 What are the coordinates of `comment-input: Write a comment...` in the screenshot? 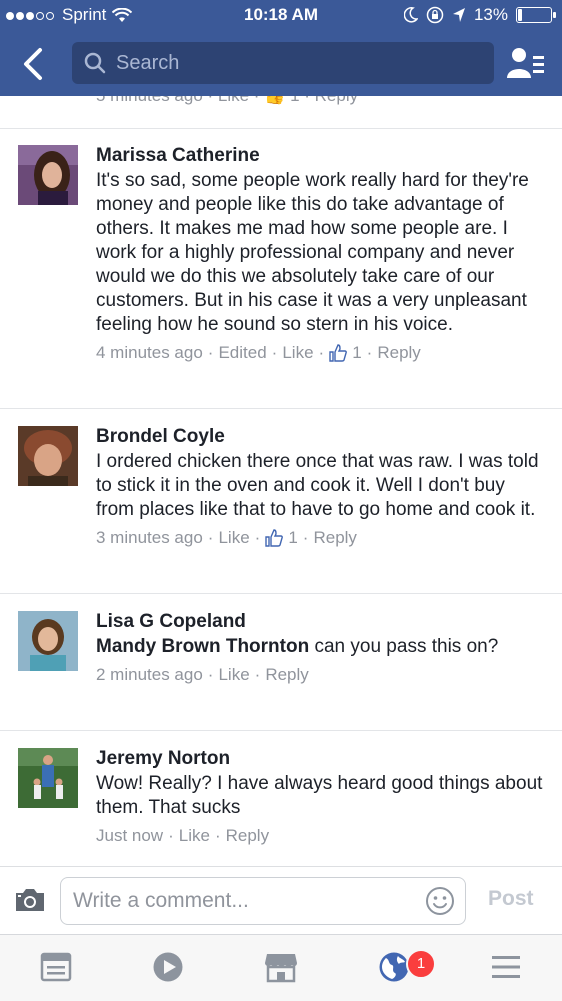 It's located at (263, 901).